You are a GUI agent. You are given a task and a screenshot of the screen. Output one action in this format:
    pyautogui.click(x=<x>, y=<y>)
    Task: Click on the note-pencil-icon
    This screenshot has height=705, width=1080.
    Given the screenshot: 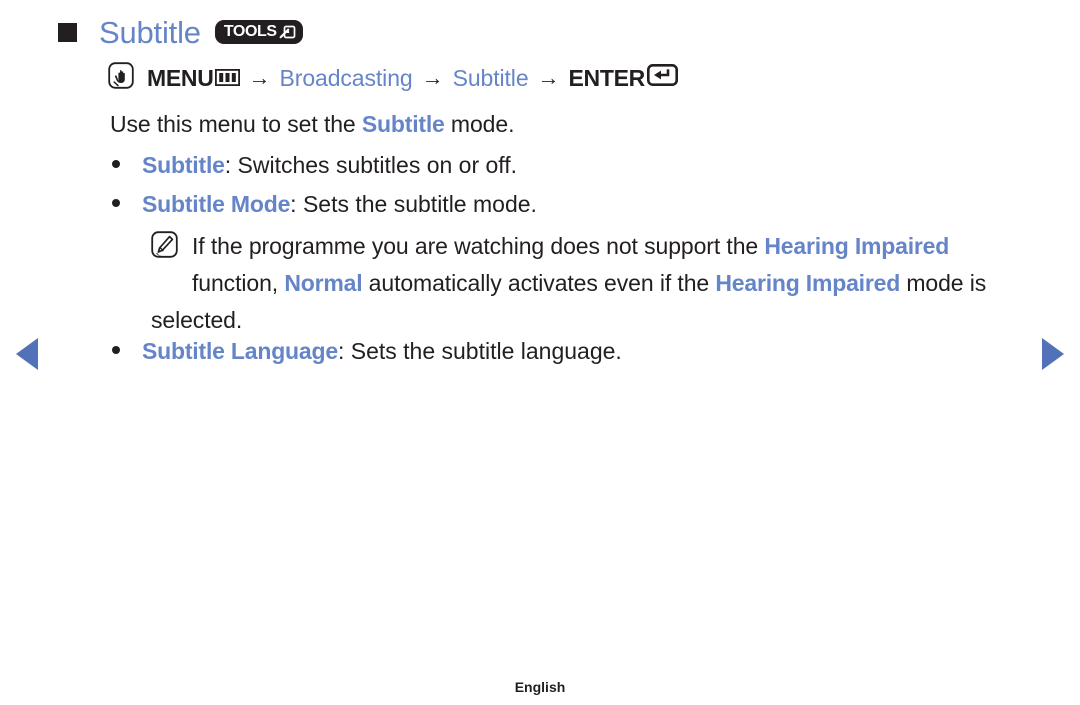 What is the action you would take?
    pyautogui.click(x=164, y=250)
    